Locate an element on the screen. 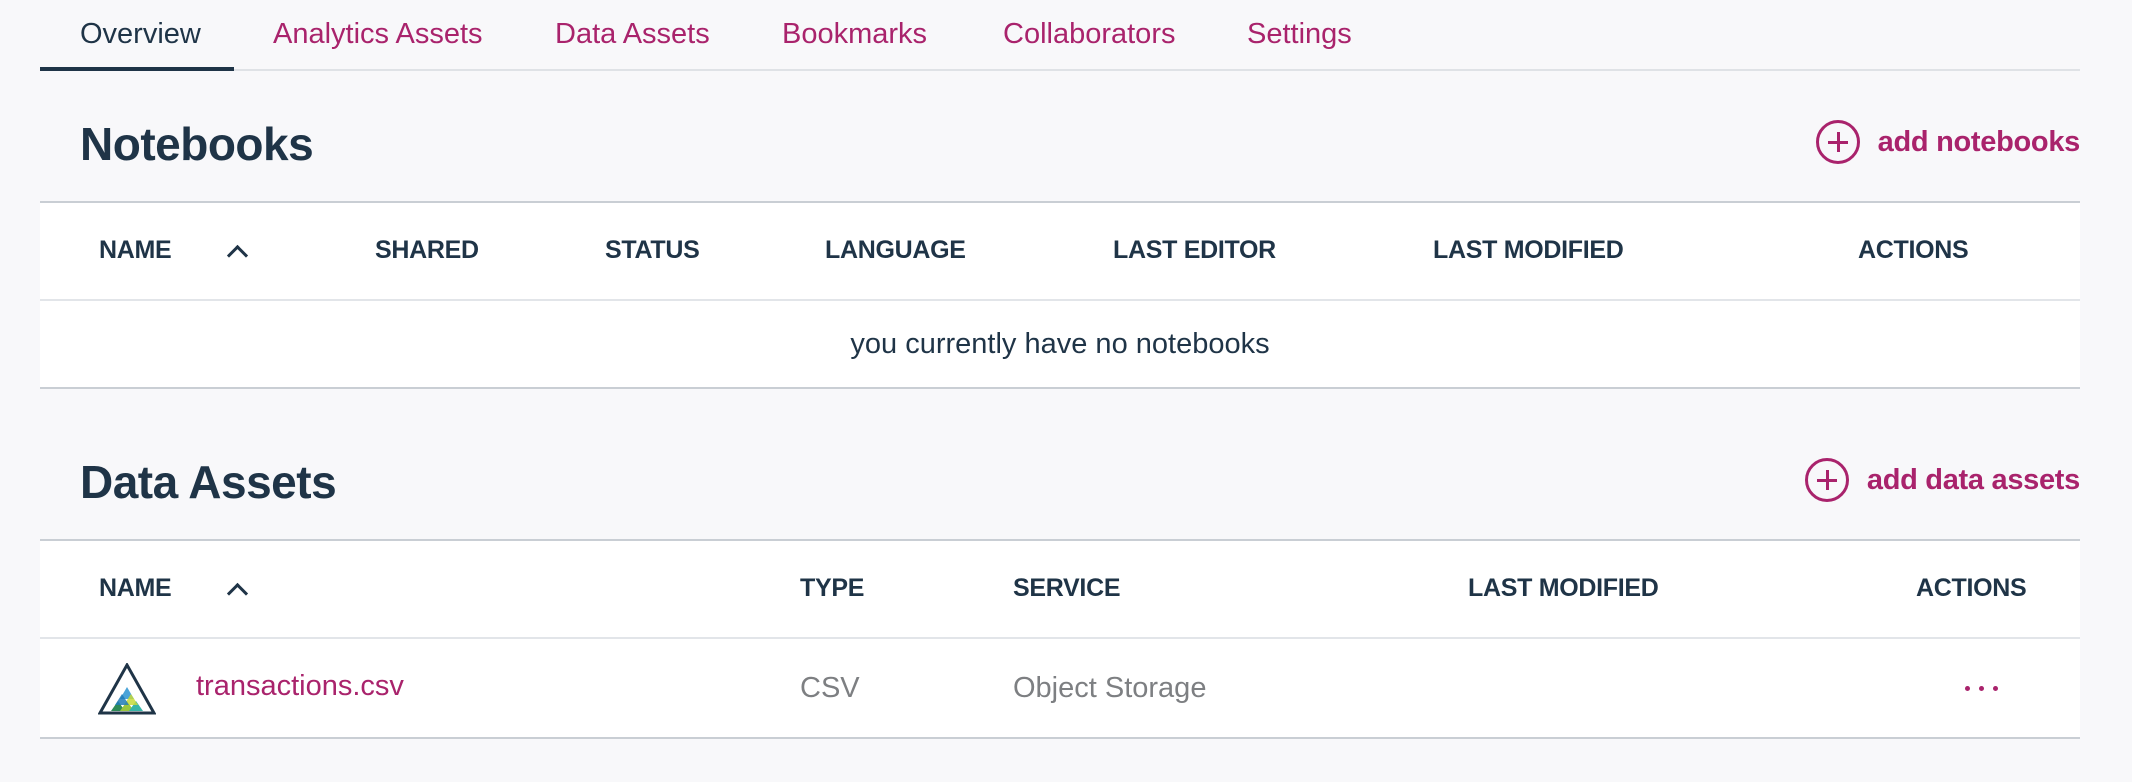 Image resolution: width=2132 pixels, height=782 pixels. tab-analytics-assets: Analytics Assets is located at coordinates (378, 34).